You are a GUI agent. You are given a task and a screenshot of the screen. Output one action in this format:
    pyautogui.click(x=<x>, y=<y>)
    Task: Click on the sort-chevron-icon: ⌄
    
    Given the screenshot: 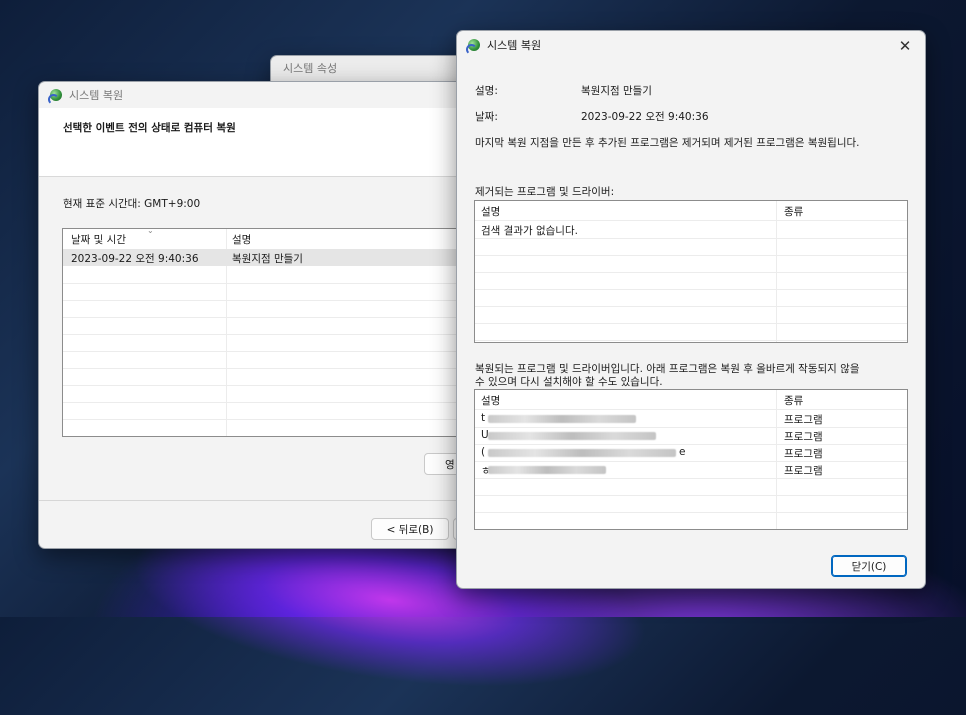 What is the action you would take?
    pyautogui.click(x=150, y=231)
    